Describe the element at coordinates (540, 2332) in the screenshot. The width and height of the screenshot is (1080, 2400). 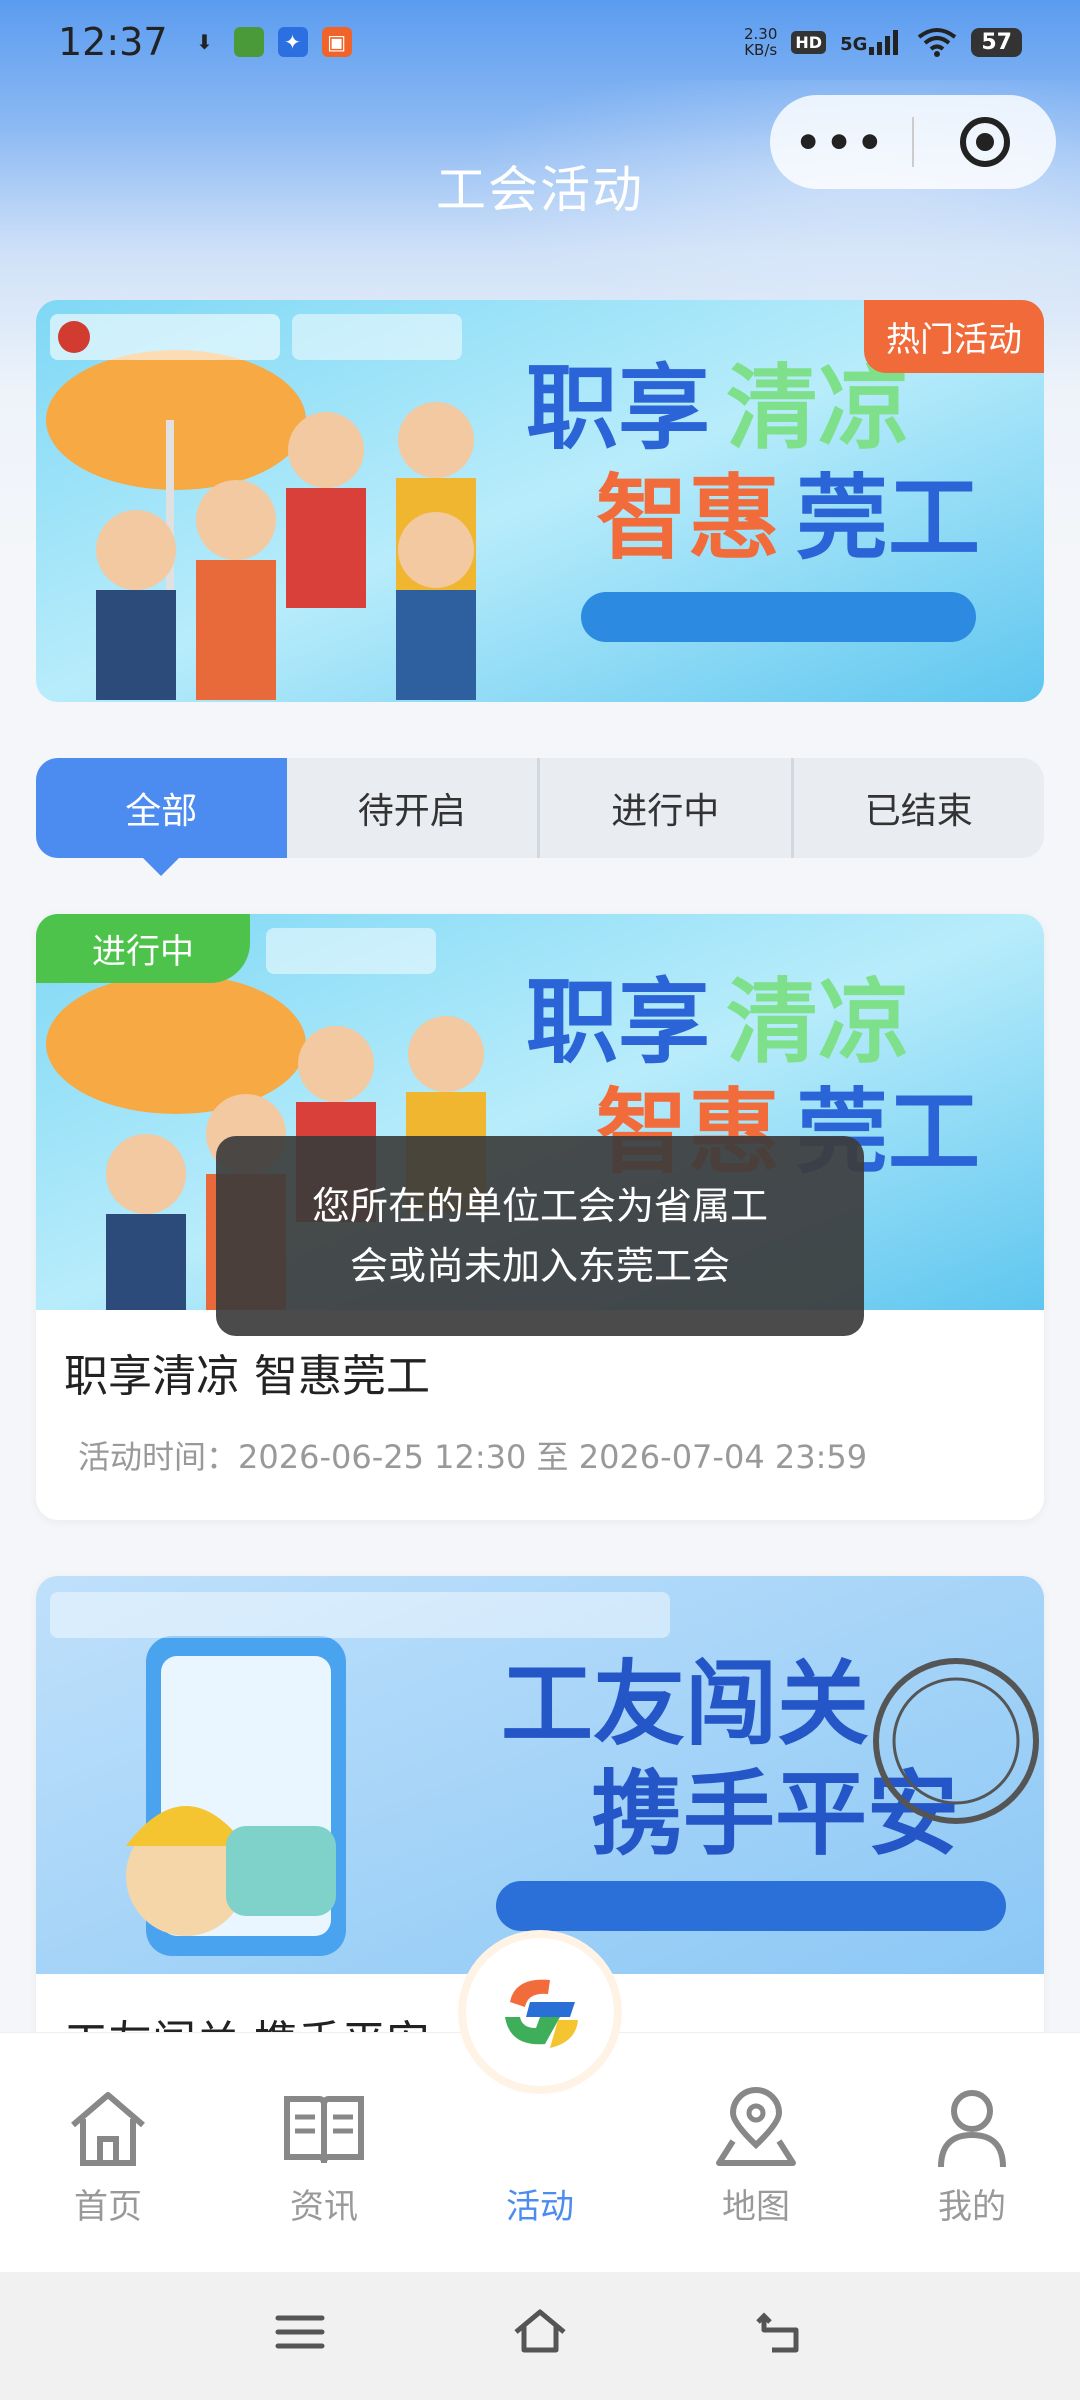
I see `home-nav-icon` at that location.